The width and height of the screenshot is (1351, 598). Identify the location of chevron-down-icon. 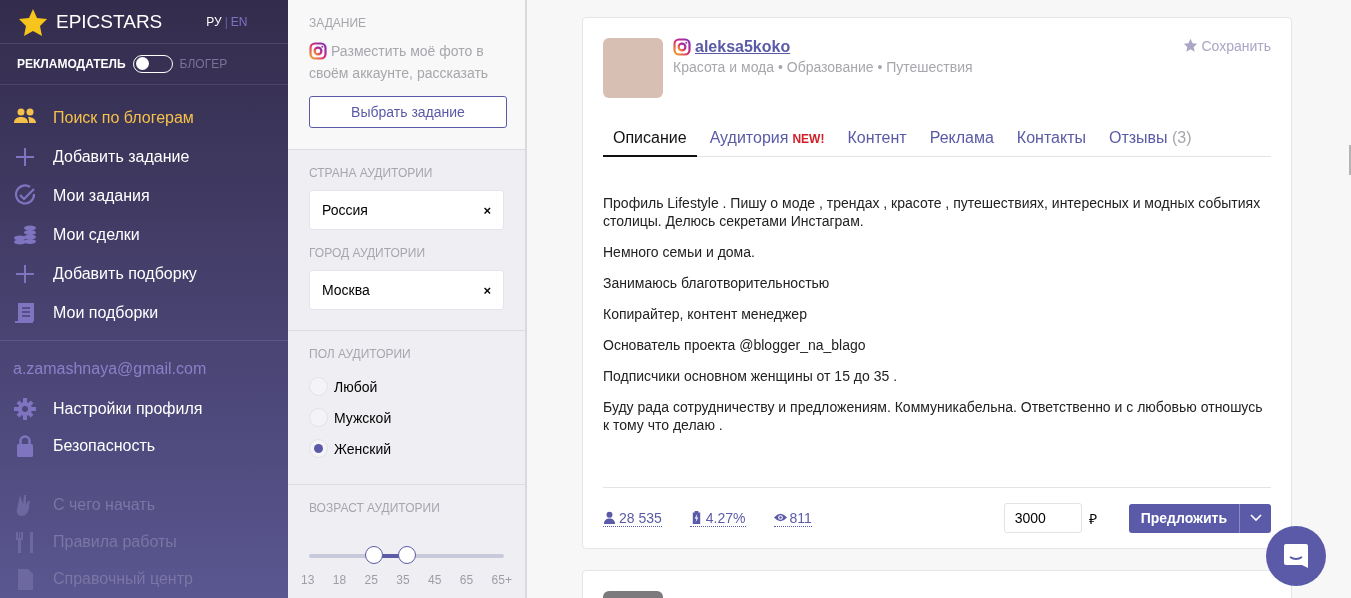
(1255, 518).